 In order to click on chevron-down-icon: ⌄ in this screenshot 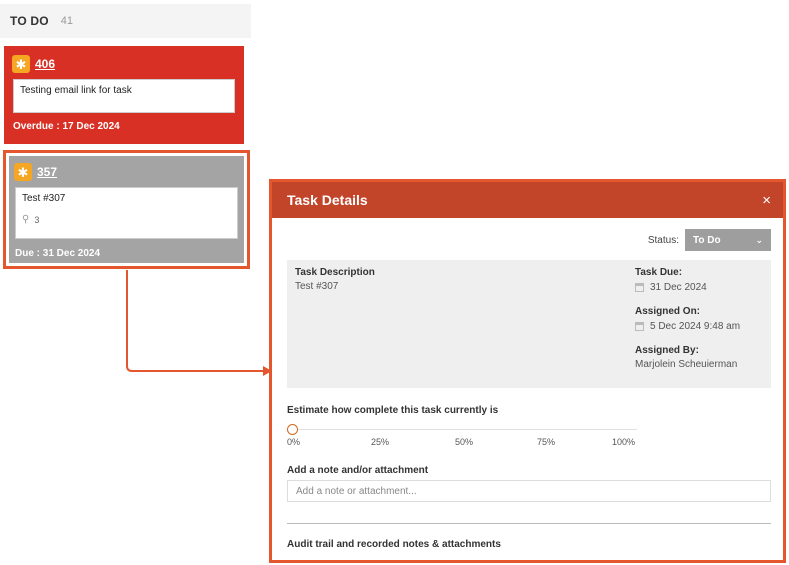, I will do `click(759, 239)`.